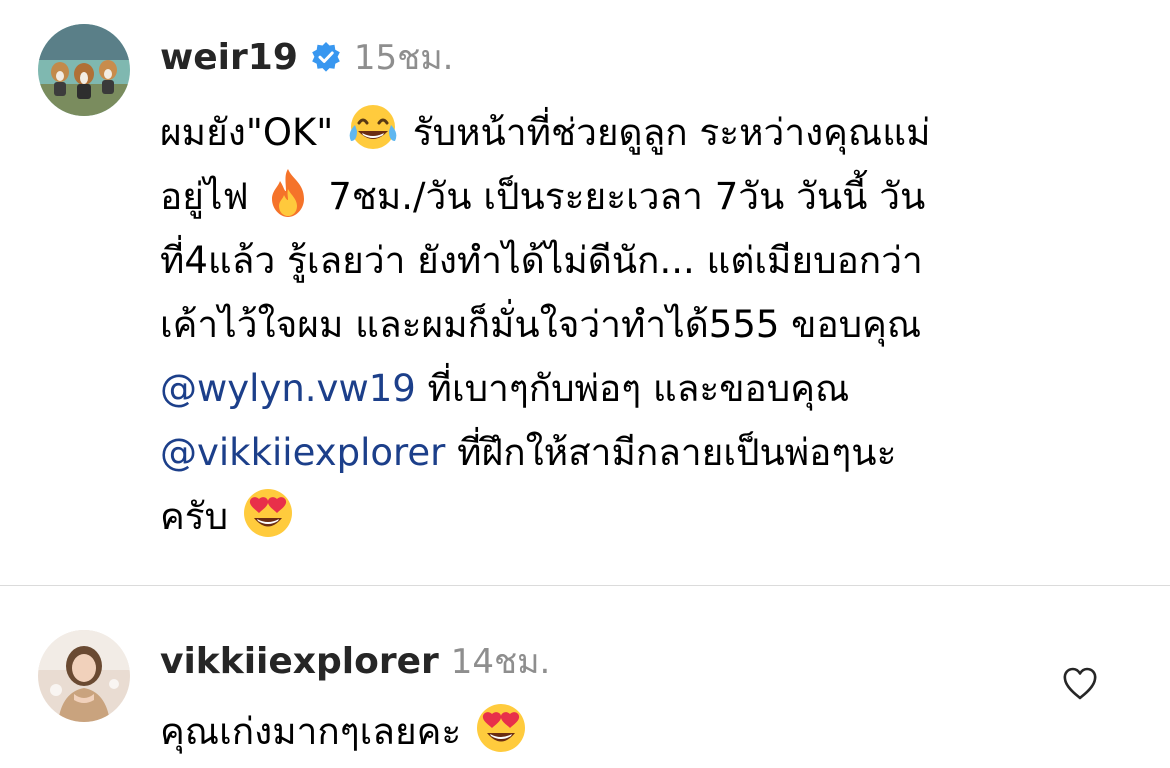 This screenshot has width=1170, height=768. Describe the element at coordinates (640, 517) in the screenshot. I see `caption-line: ครับ` at that location.